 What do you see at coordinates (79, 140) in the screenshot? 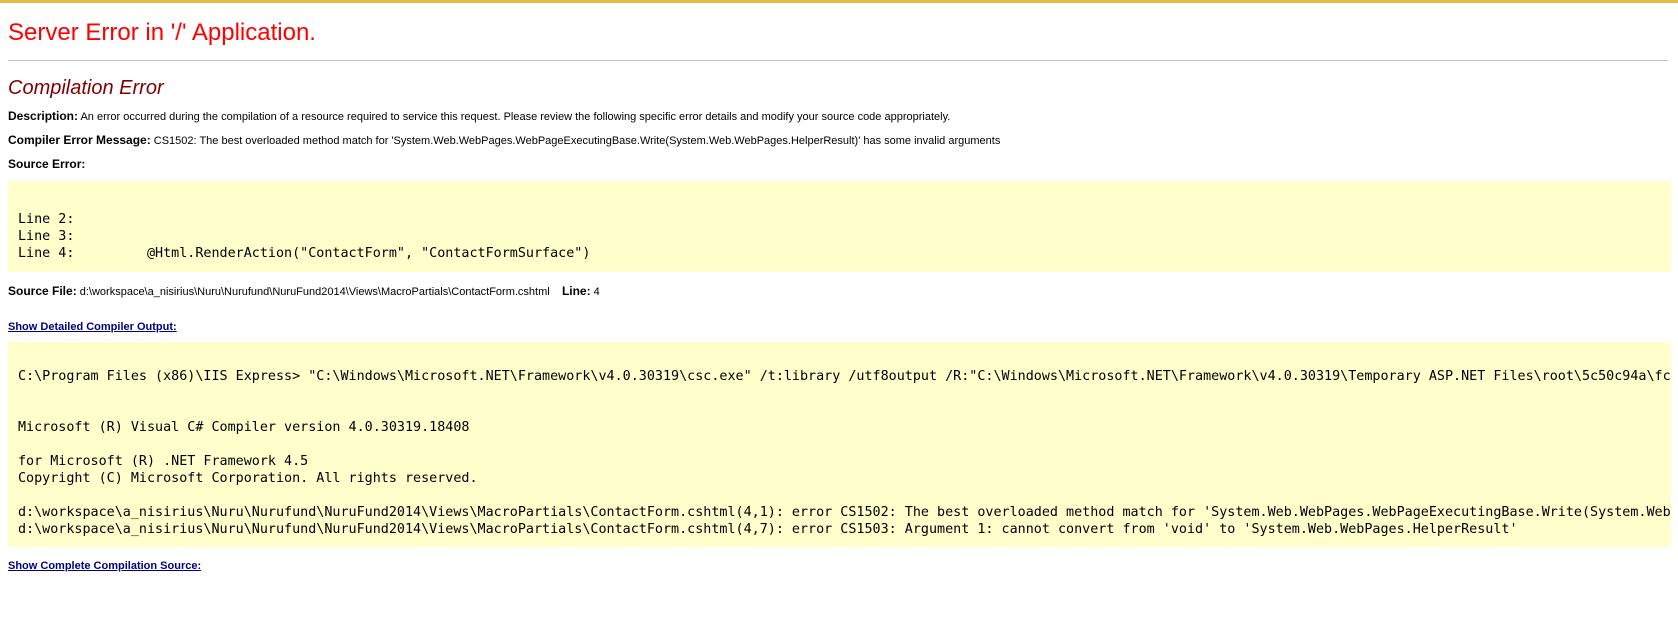
I see `compiler-error-label: Compiler Error Message:` at bounding box center [79, 140].